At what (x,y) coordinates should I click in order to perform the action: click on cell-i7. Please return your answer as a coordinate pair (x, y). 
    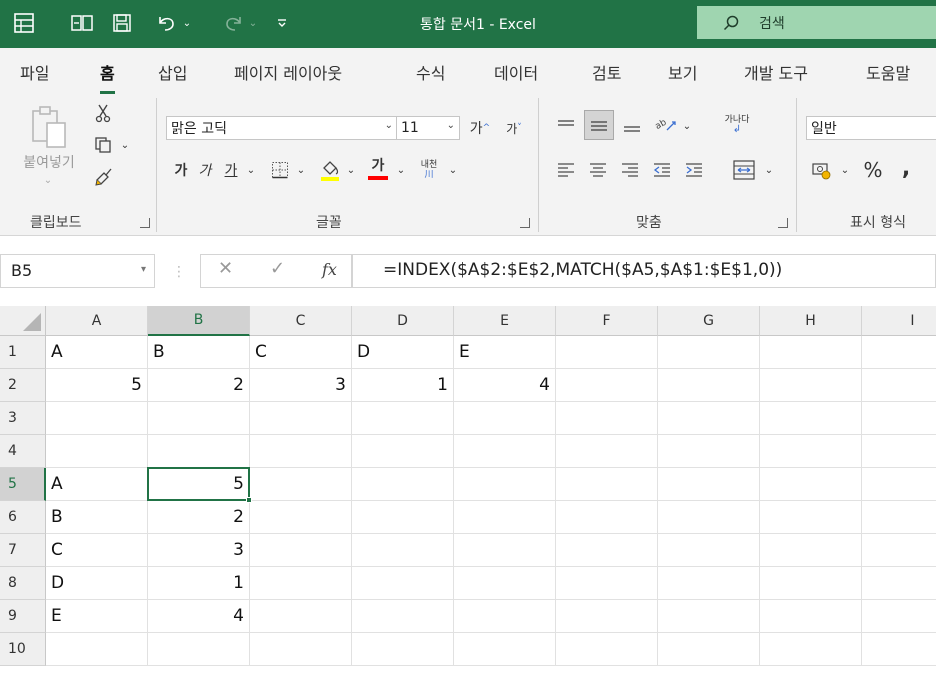
    Looking at the image, I should click on (899, 550).